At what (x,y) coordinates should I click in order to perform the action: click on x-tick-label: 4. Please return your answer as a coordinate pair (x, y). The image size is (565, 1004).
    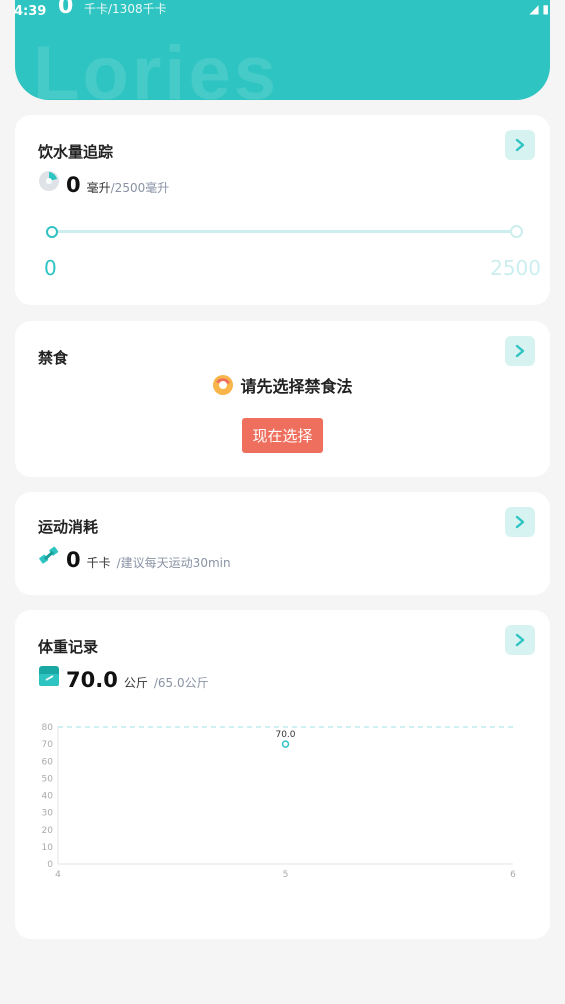
    Looking at the image, I should click on (58, 875).